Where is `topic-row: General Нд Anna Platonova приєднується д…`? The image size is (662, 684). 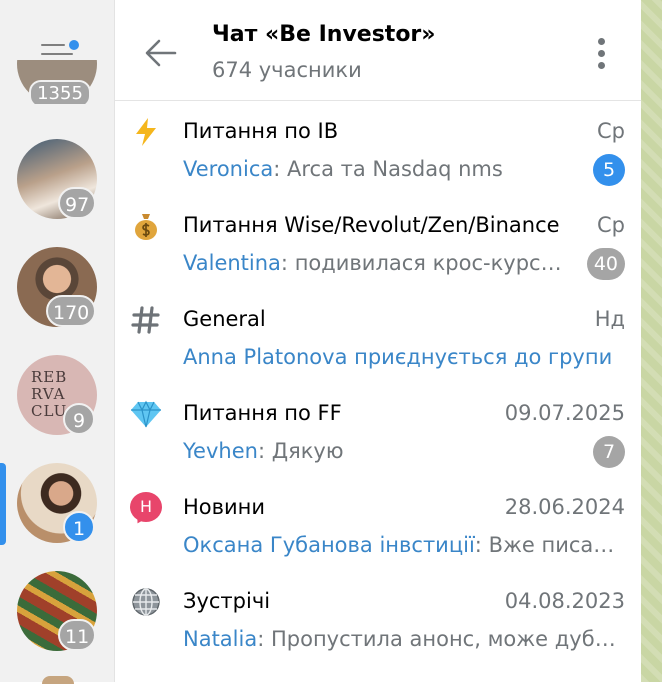 topic-row: General Нд Anna Platonova приєднується д… is located at coordinates (378, 336).